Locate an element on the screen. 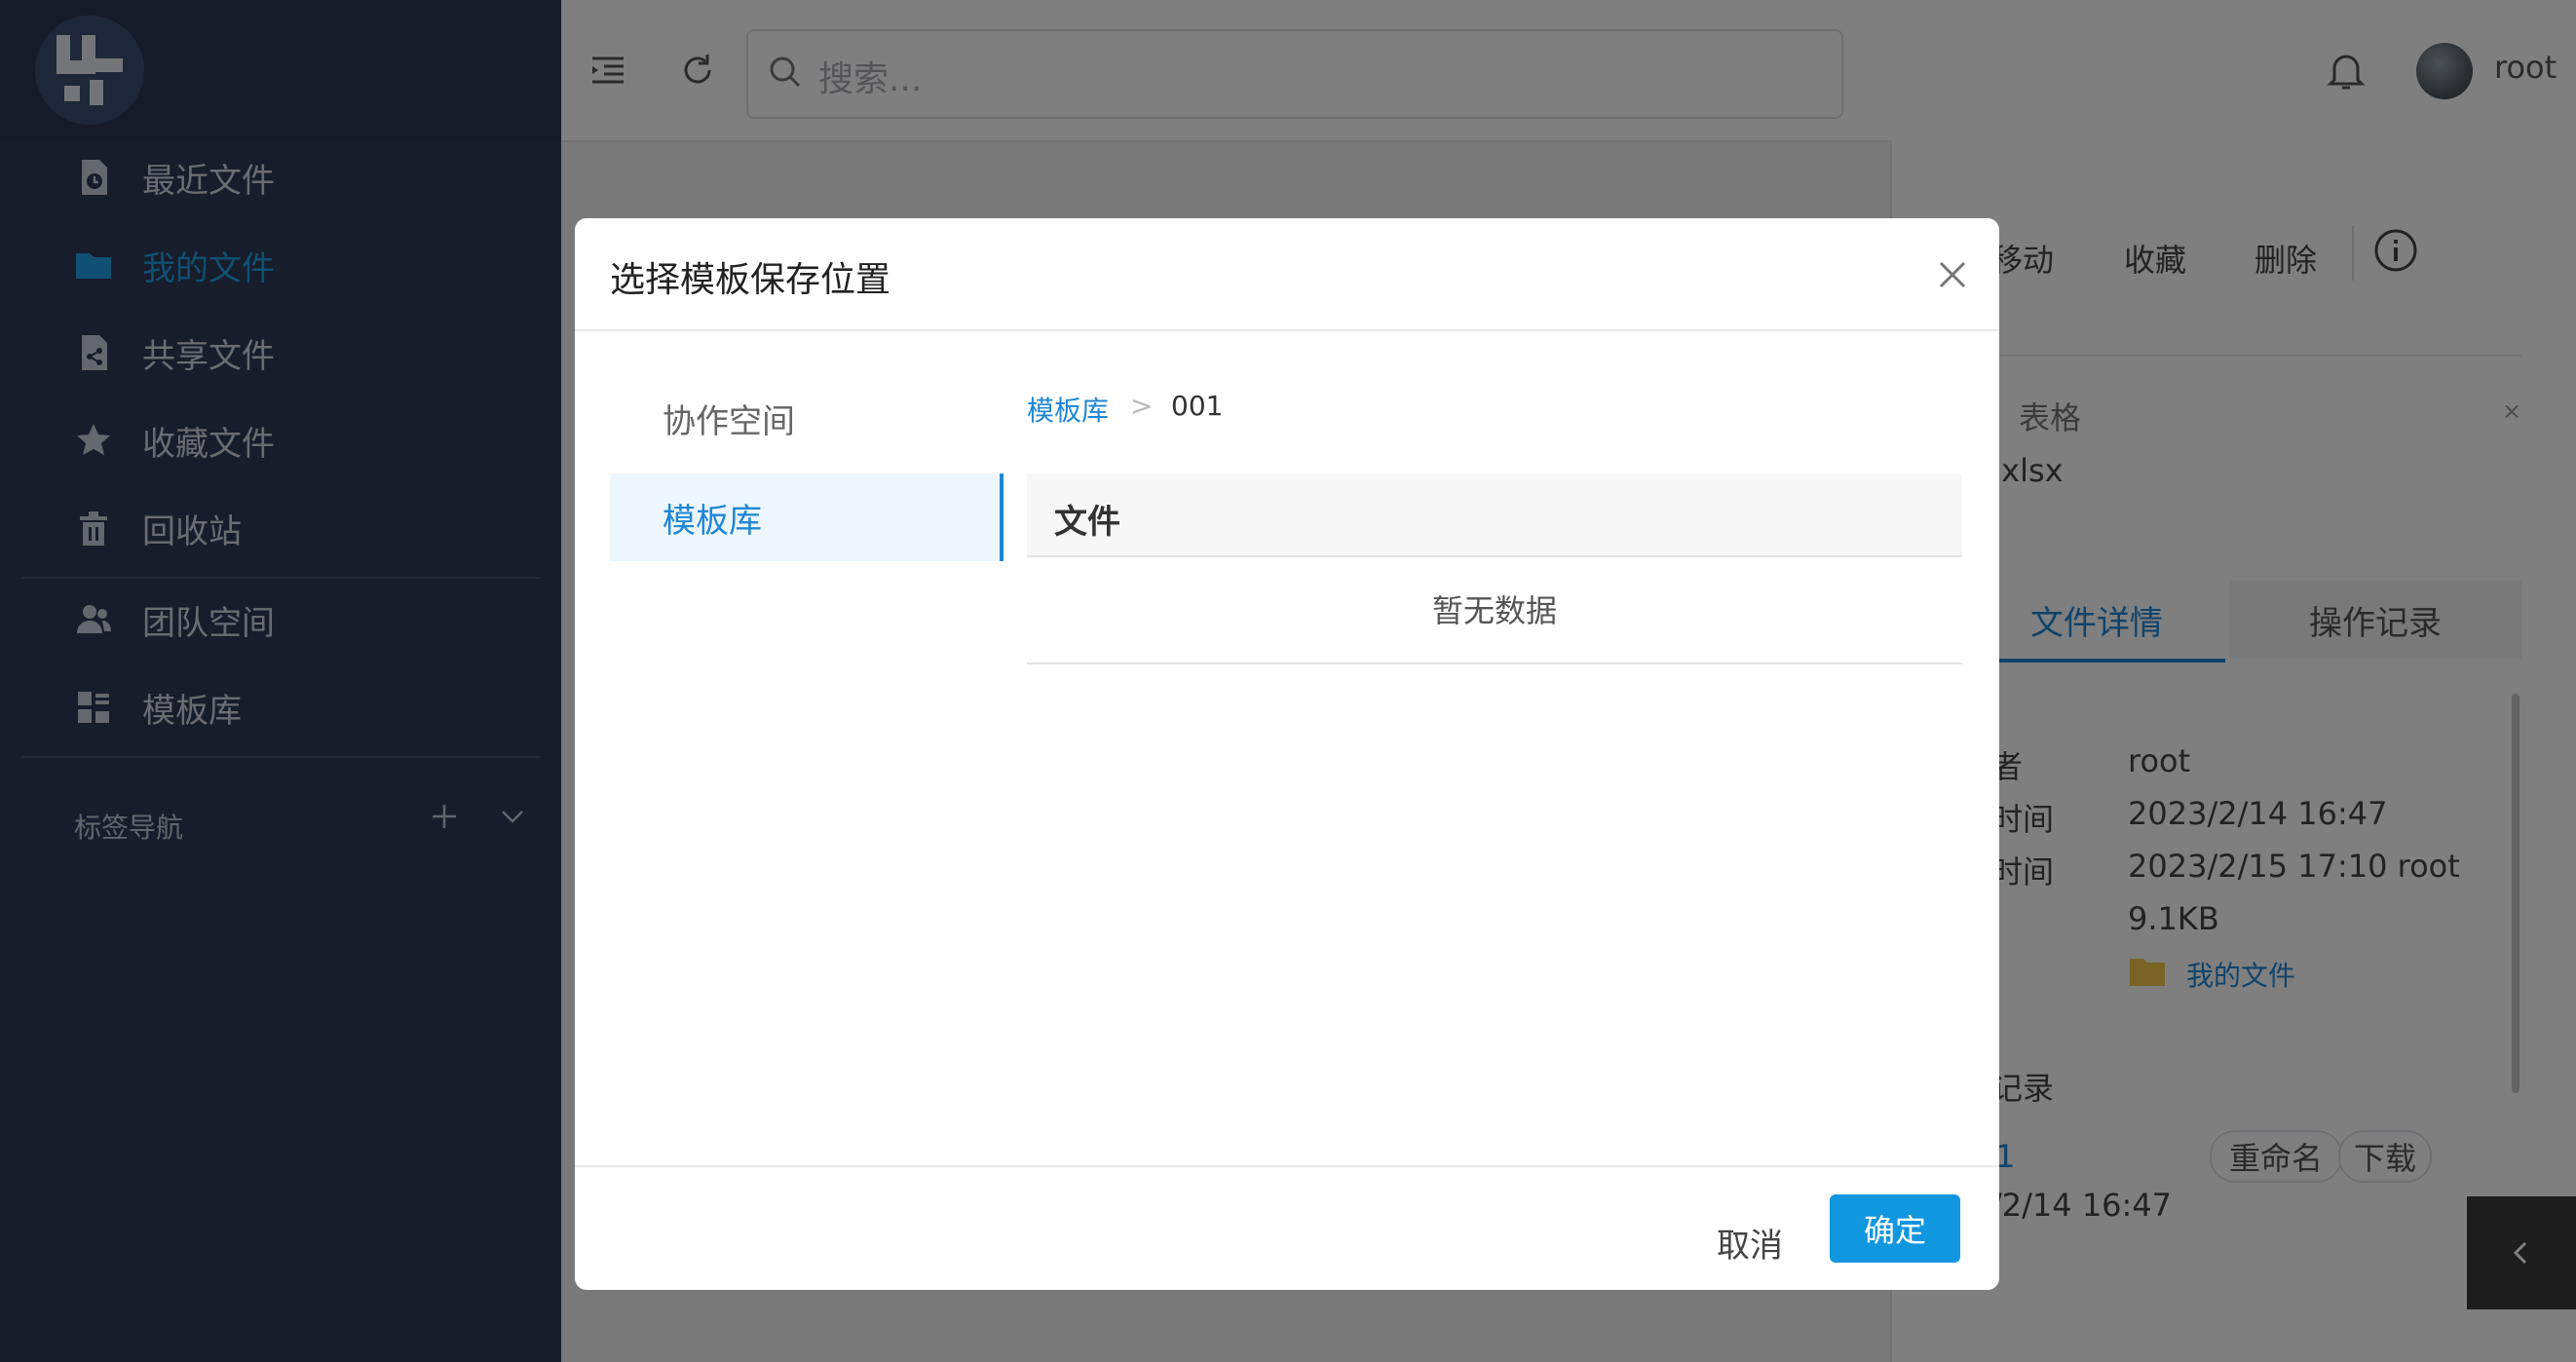  close-icon is located at coordinates (1952, 274).